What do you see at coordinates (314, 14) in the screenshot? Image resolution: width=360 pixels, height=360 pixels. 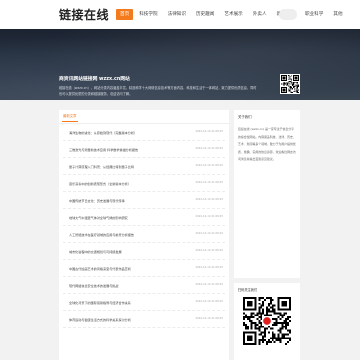 I see `nav-item: 职业科学` at bounding box center [314, 14].